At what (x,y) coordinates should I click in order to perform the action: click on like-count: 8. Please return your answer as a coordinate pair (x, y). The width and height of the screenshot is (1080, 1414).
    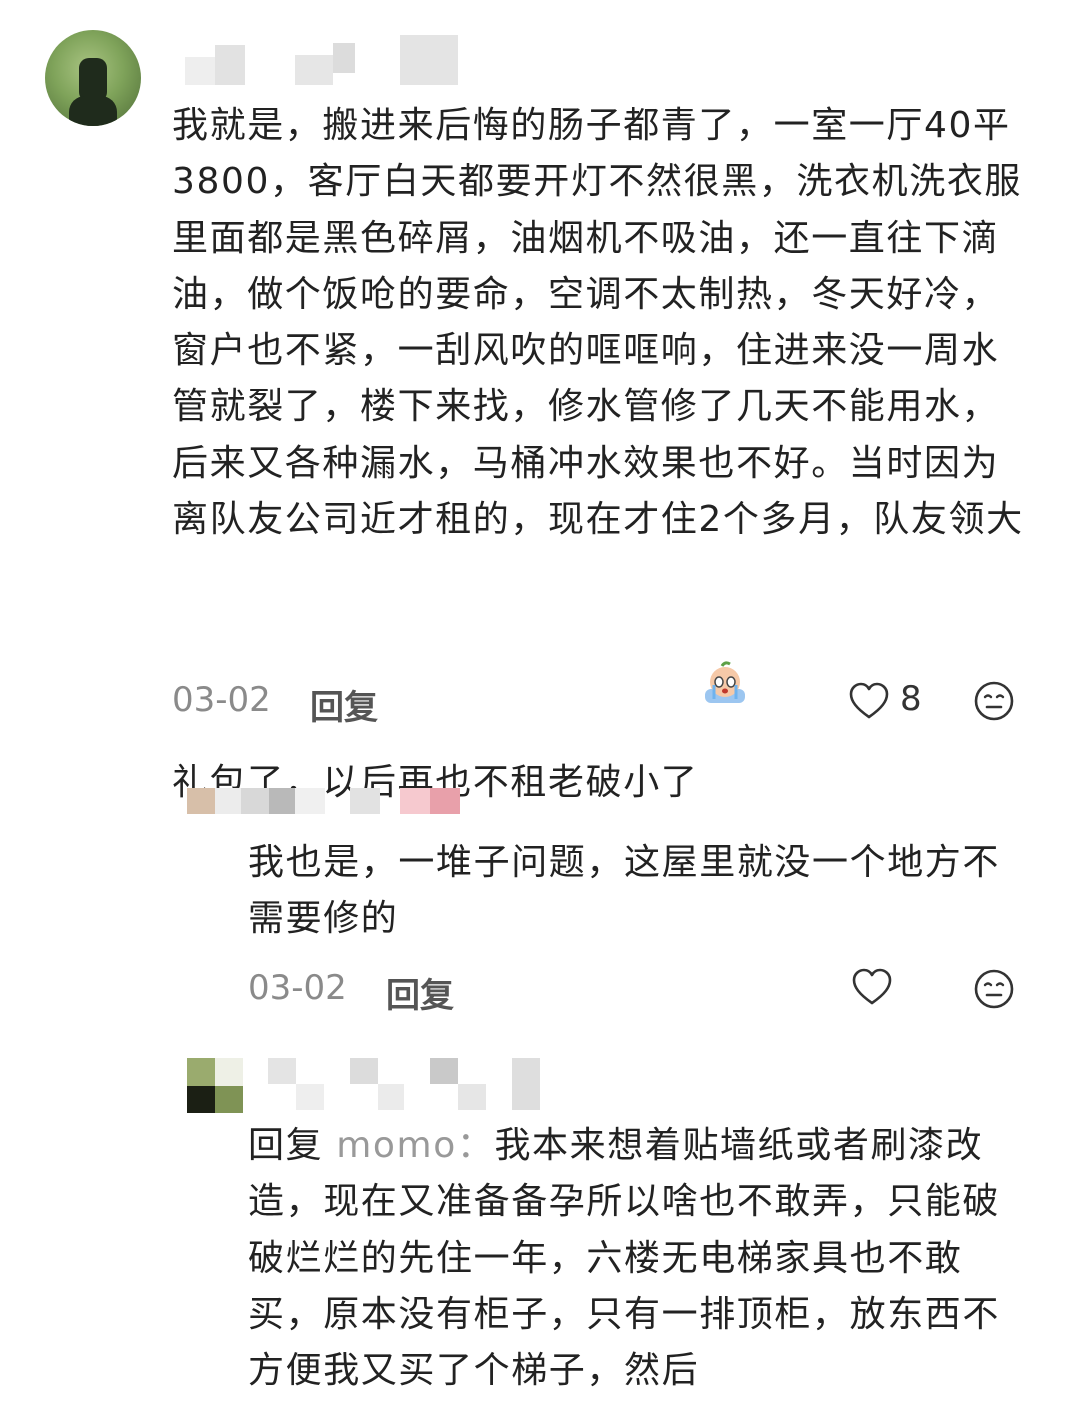
    Looking at the image, I should click on (911, 699).